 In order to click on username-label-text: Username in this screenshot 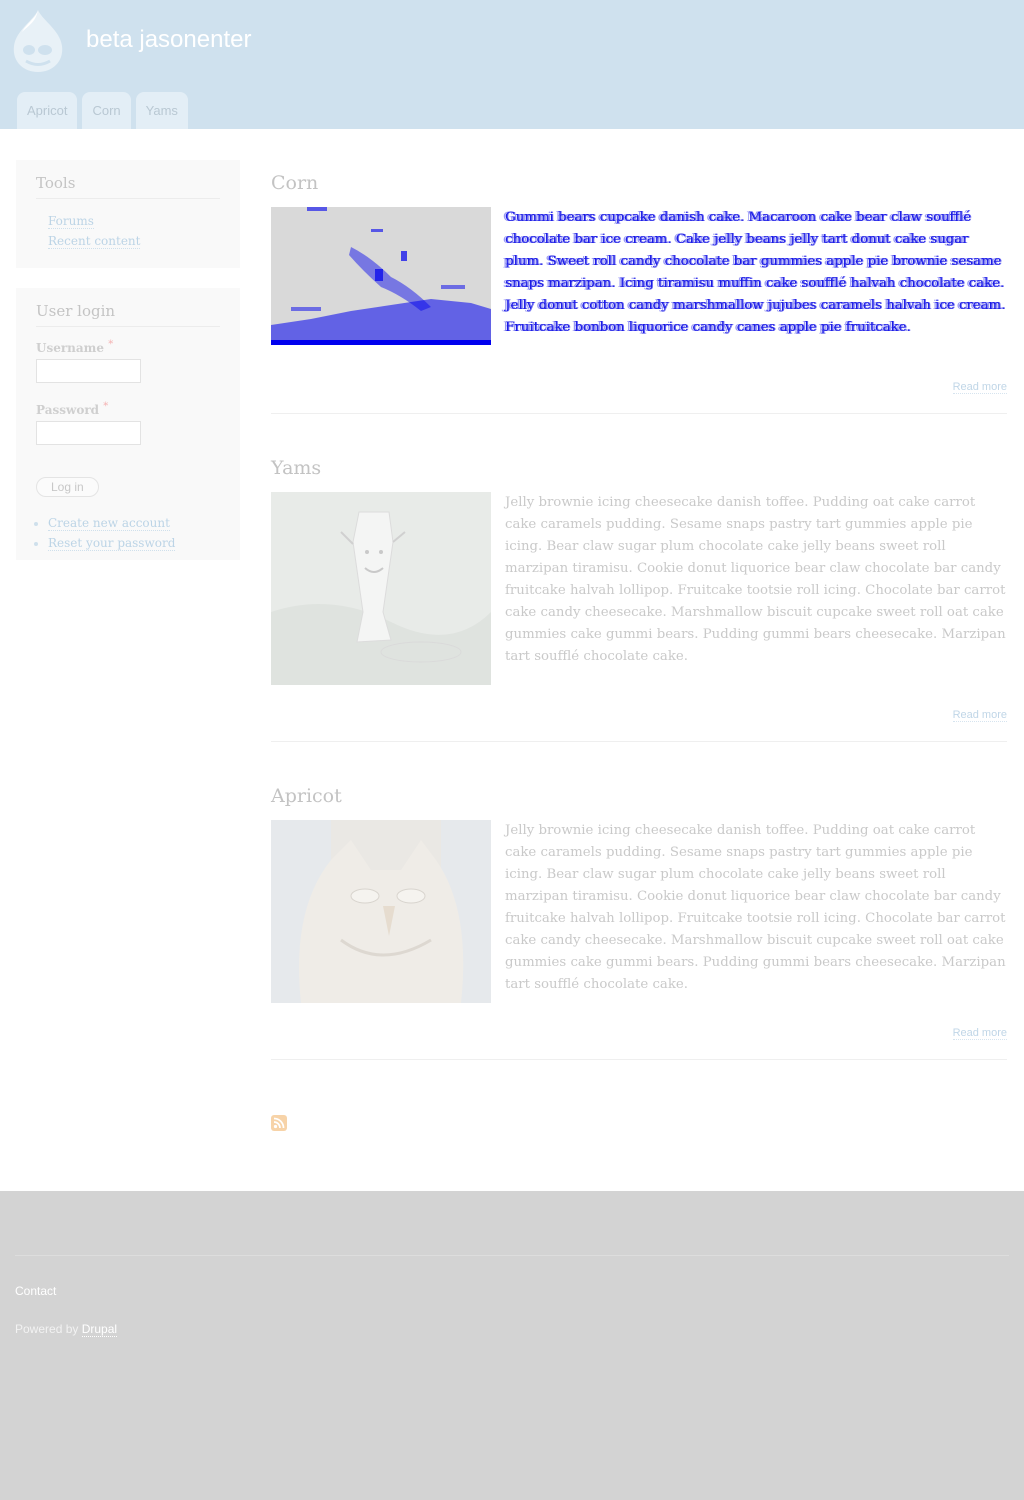, I will do `click(70, 348)`.